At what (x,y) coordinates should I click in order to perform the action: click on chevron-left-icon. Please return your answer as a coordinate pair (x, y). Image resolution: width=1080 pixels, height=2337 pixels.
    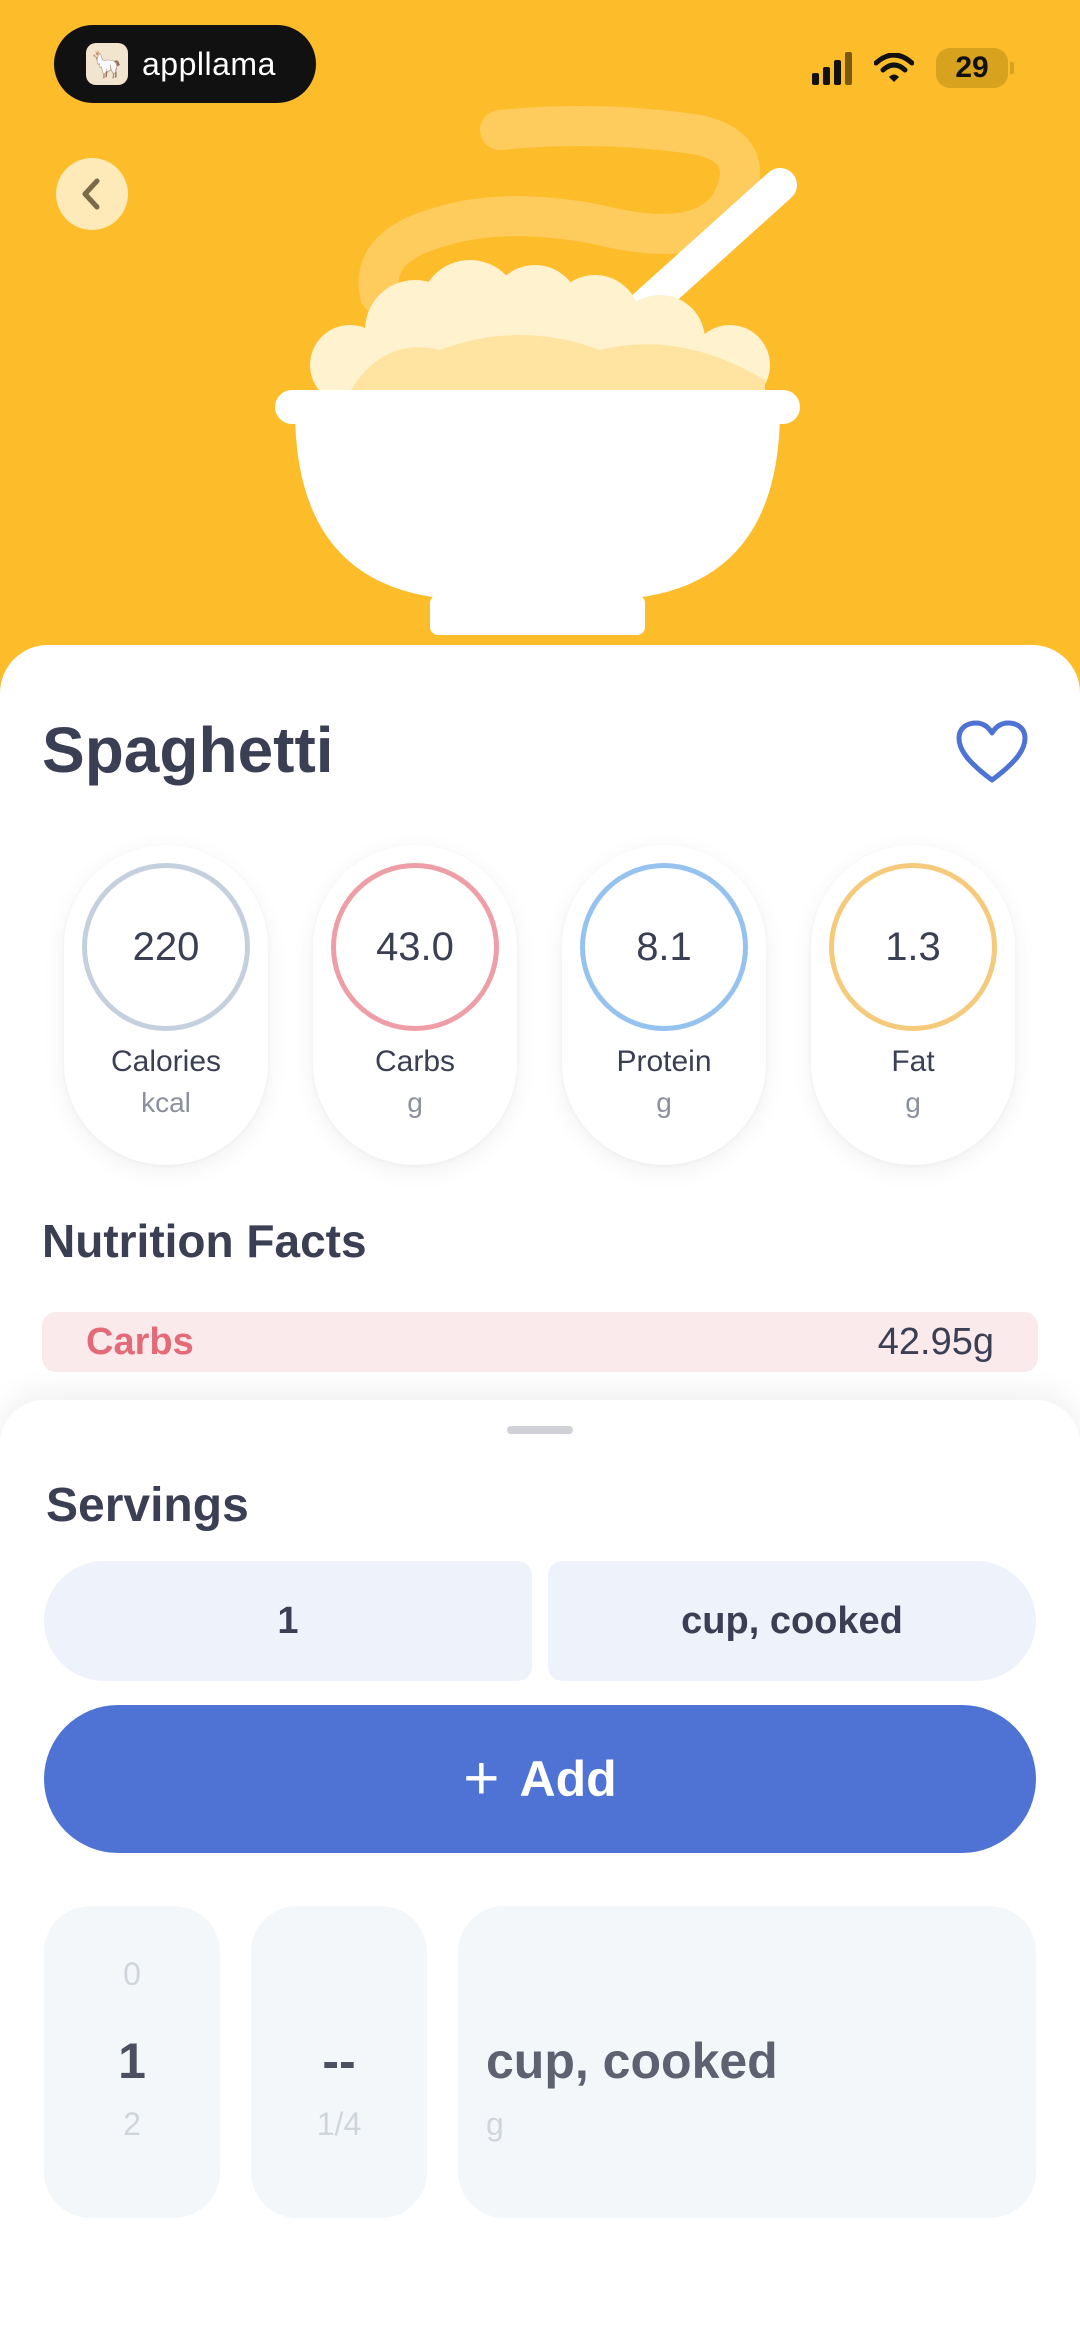
    Looking at the image, I should click on (91, 194).